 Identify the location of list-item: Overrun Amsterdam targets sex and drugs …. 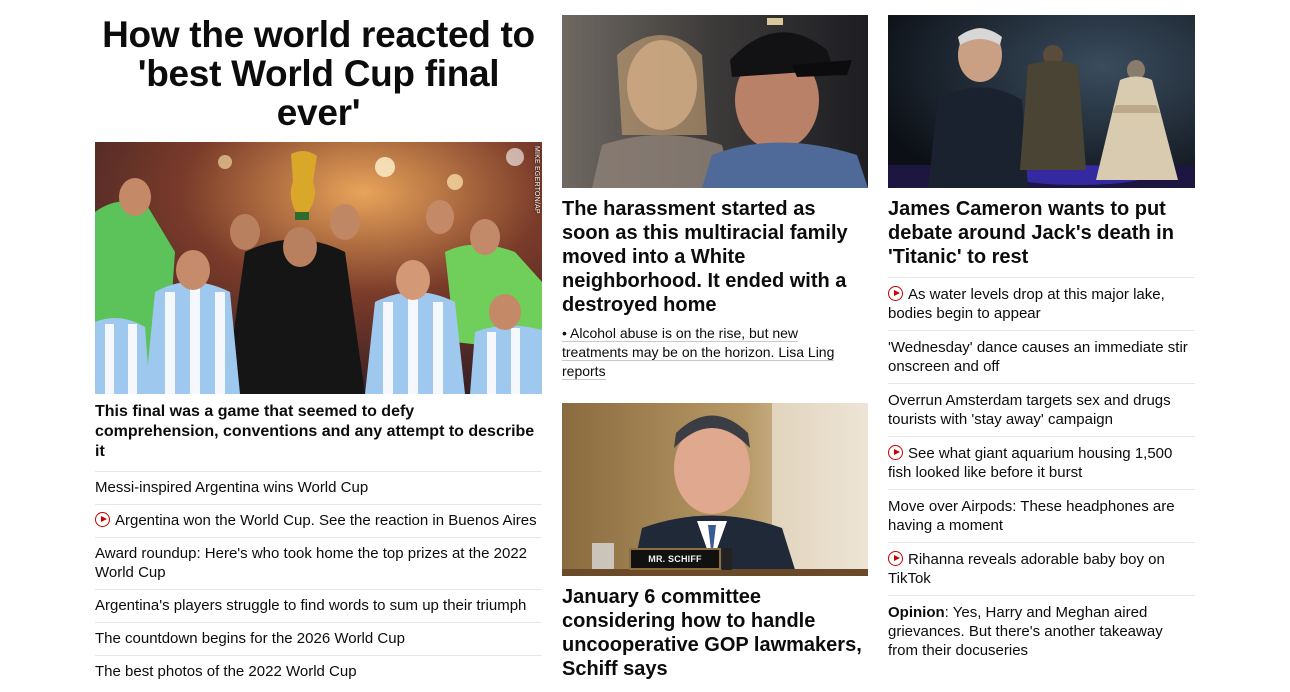
(1041, 409).